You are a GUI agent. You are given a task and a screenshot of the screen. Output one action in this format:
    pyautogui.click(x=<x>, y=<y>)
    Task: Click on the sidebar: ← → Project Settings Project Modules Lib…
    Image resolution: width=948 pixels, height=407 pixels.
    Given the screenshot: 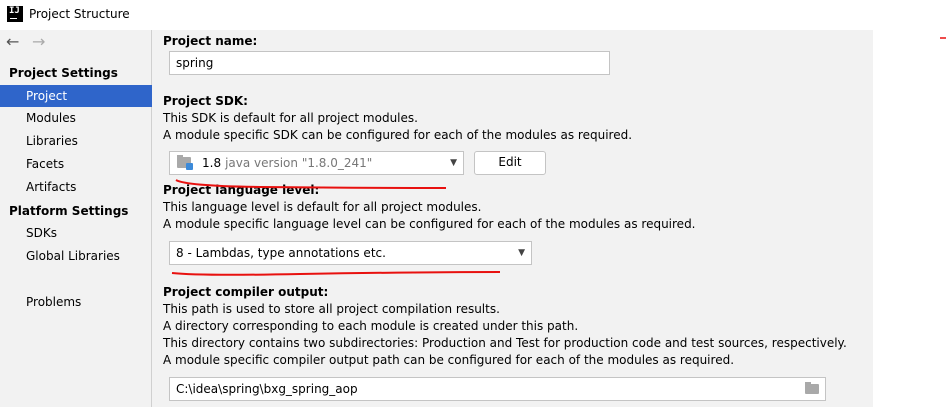 What is the action you would take?
    pyautogui.click(x=76, y=218)
    